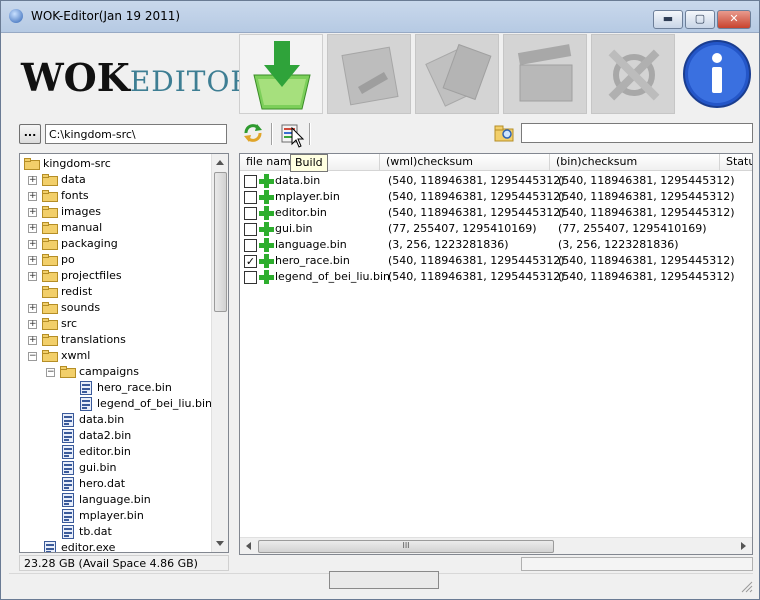  I want to click on column-header-wml-checksum: (wml)checksum, so click(465, 162).